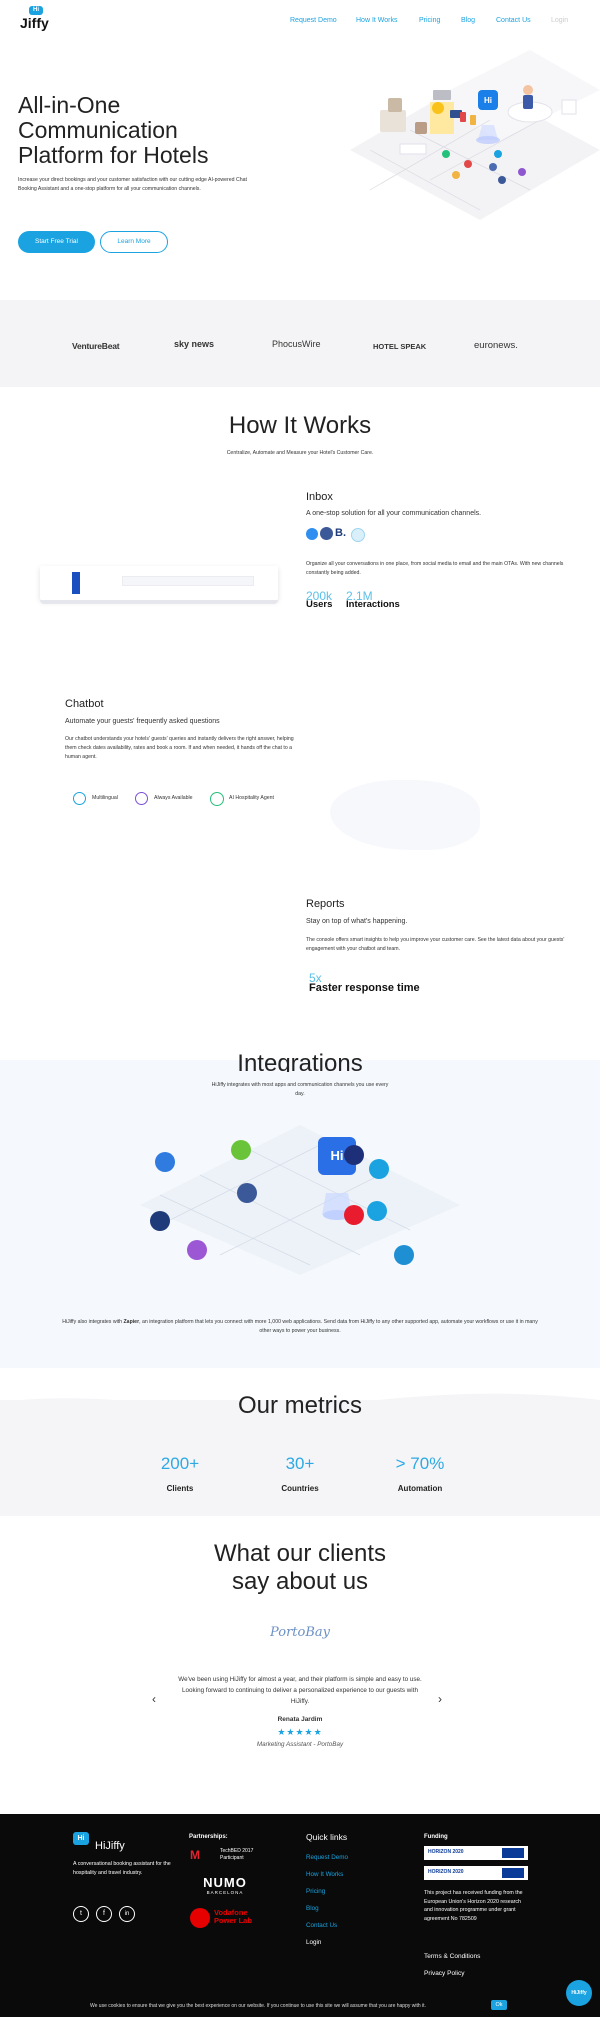  Describe the element at coordinates (300, 1200) in the screenshot. I see `integrations-illustration` at that location.